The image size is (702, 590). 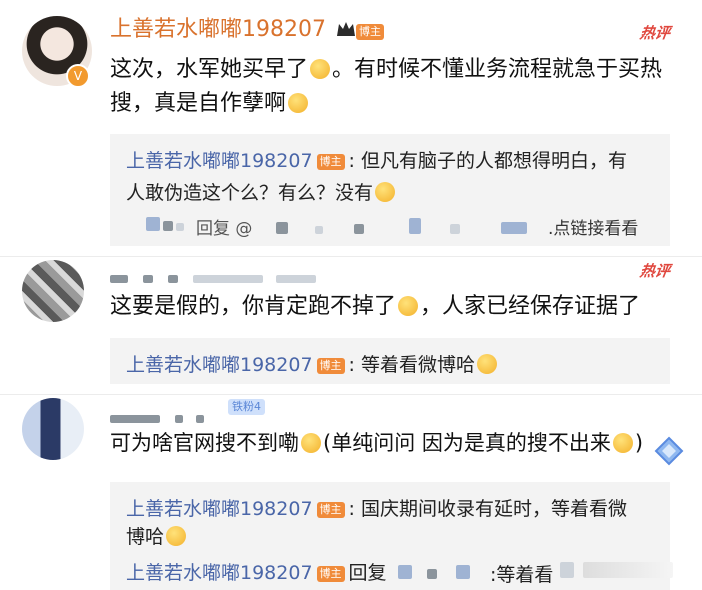 I want to click on username-text: 上善若水嘟嘟198207, so click(x=218, y=29).